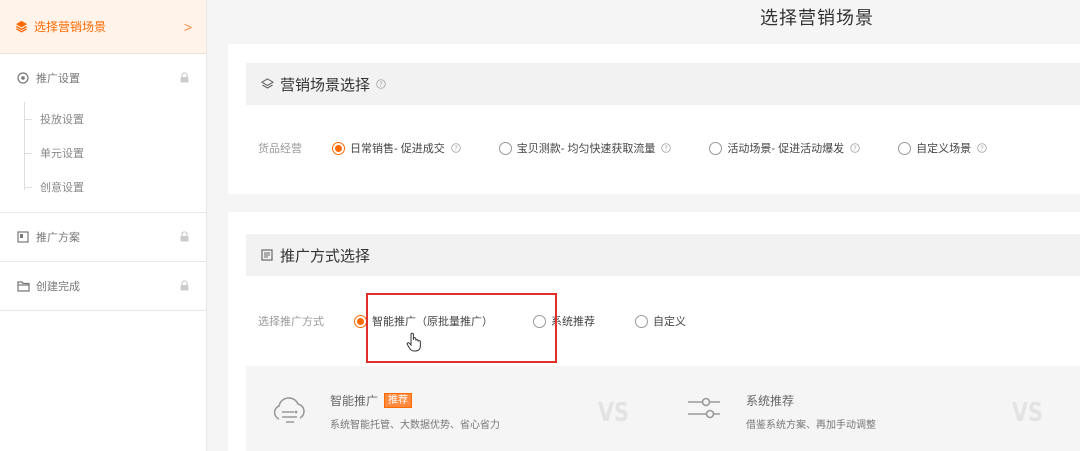  Describe the element at coordinates (811, 425) in the screenshot. I see `compare-system-desc: 借鉴系统方案、再加手动调整` at that location.